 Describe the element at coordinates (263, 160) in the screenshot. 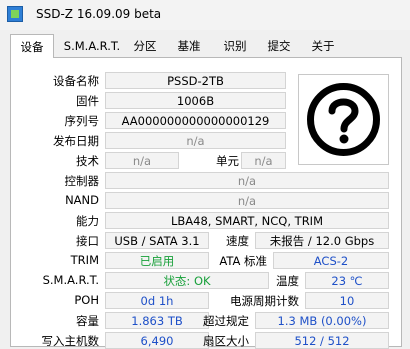

I see `cell-value: n/a` at that location.